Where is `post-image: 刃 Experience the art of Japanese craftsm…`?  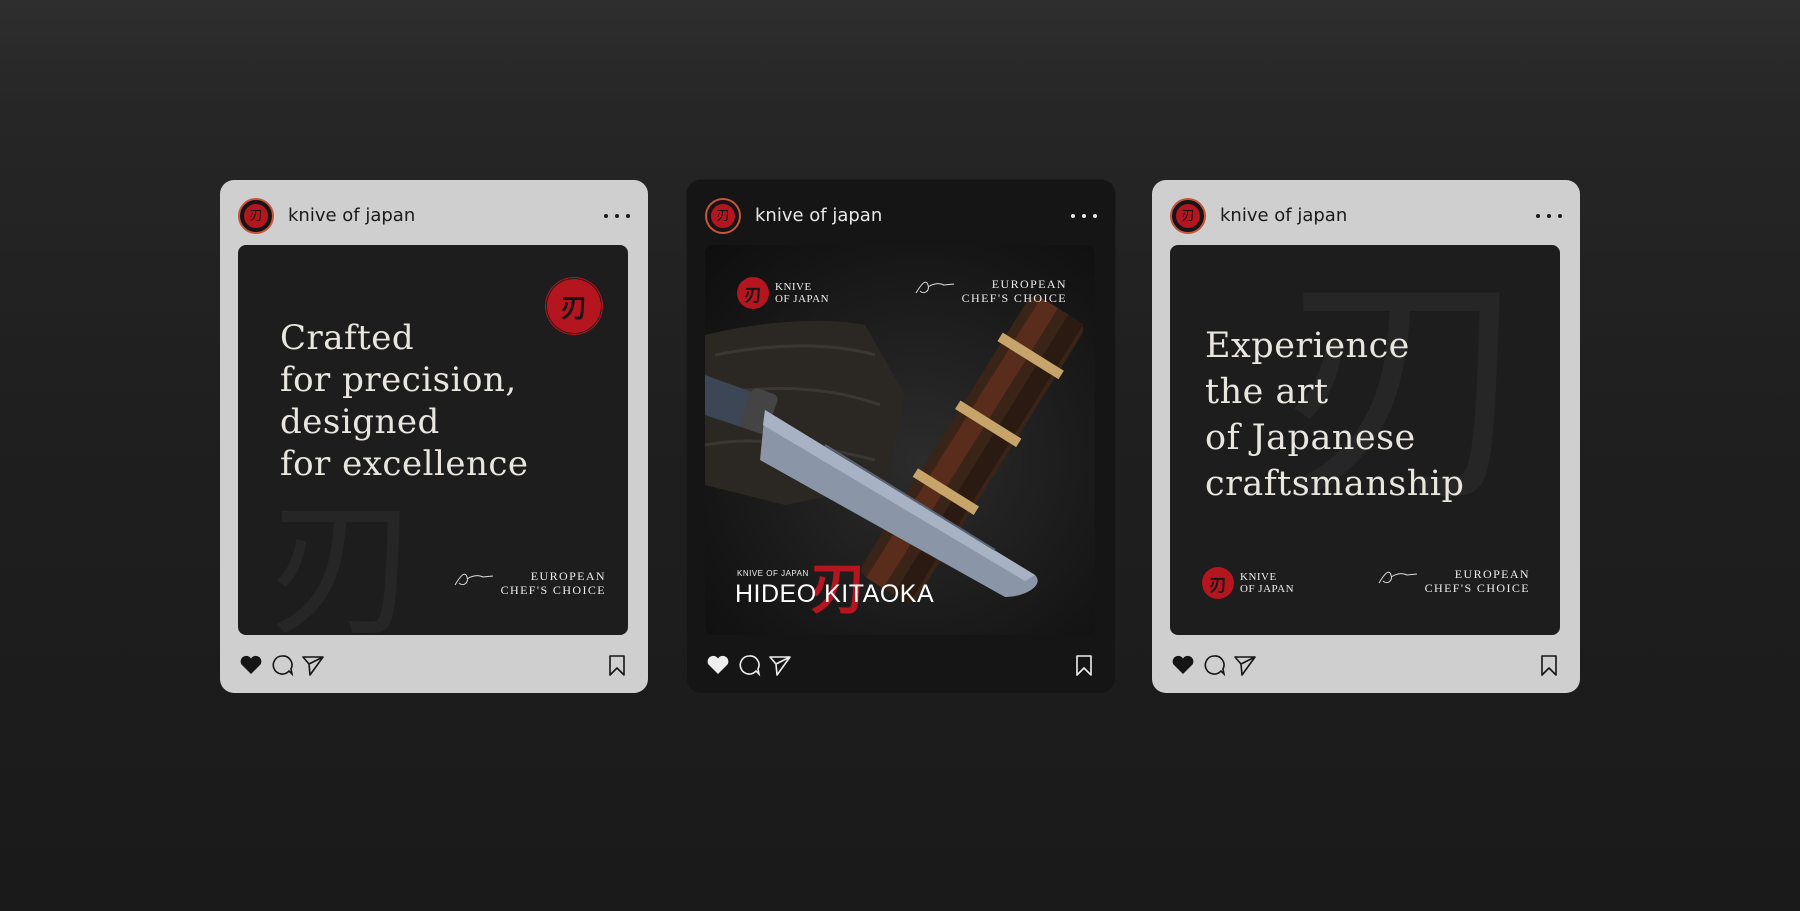
post-image: 刃 Experience the art of Japanese craftsm… is located at coordinates (1365, 440).